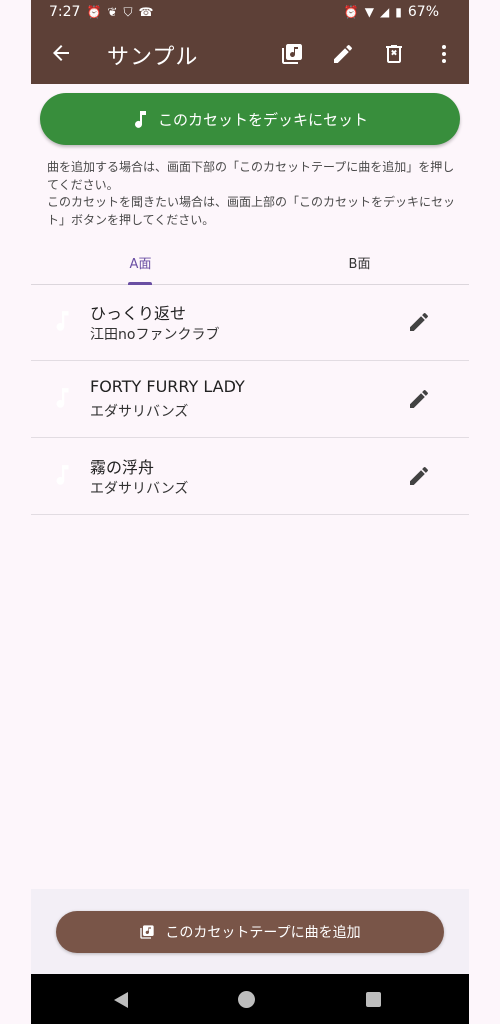 This screenshot has height=1024, width=500. What do you see at coordinates (61, 53) in the screenshot?
I see `back-arrow-icon` at bounding box center [61, 53].